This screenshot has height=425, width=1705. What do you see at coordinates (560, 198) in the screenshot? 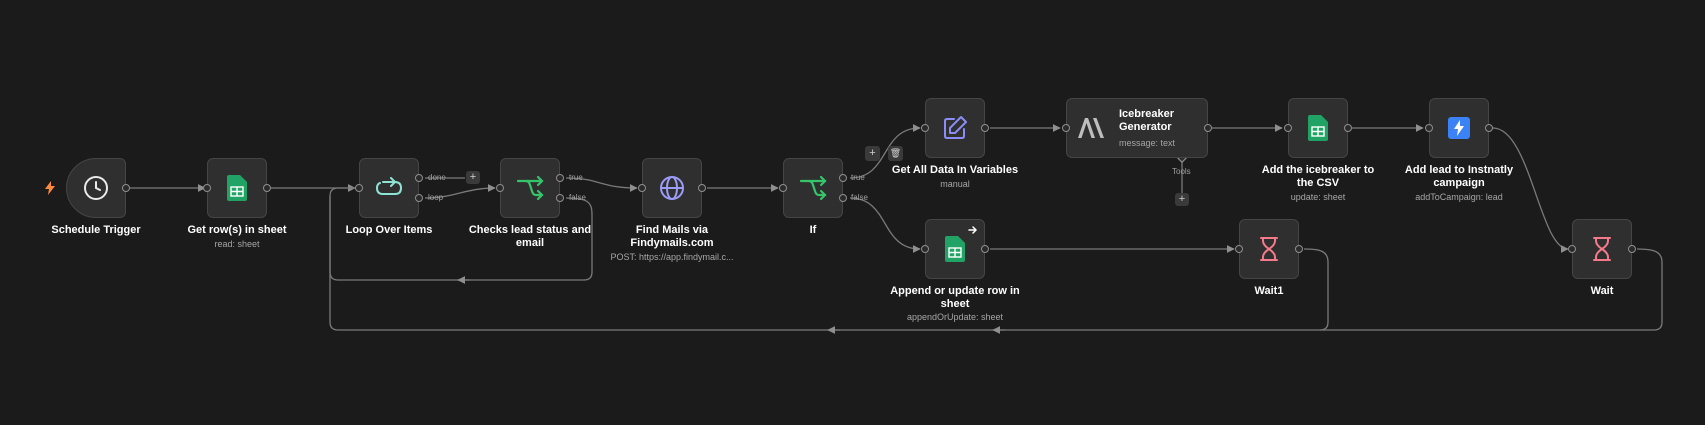
I see `checks-false-port` at bounding box center [560, 198].